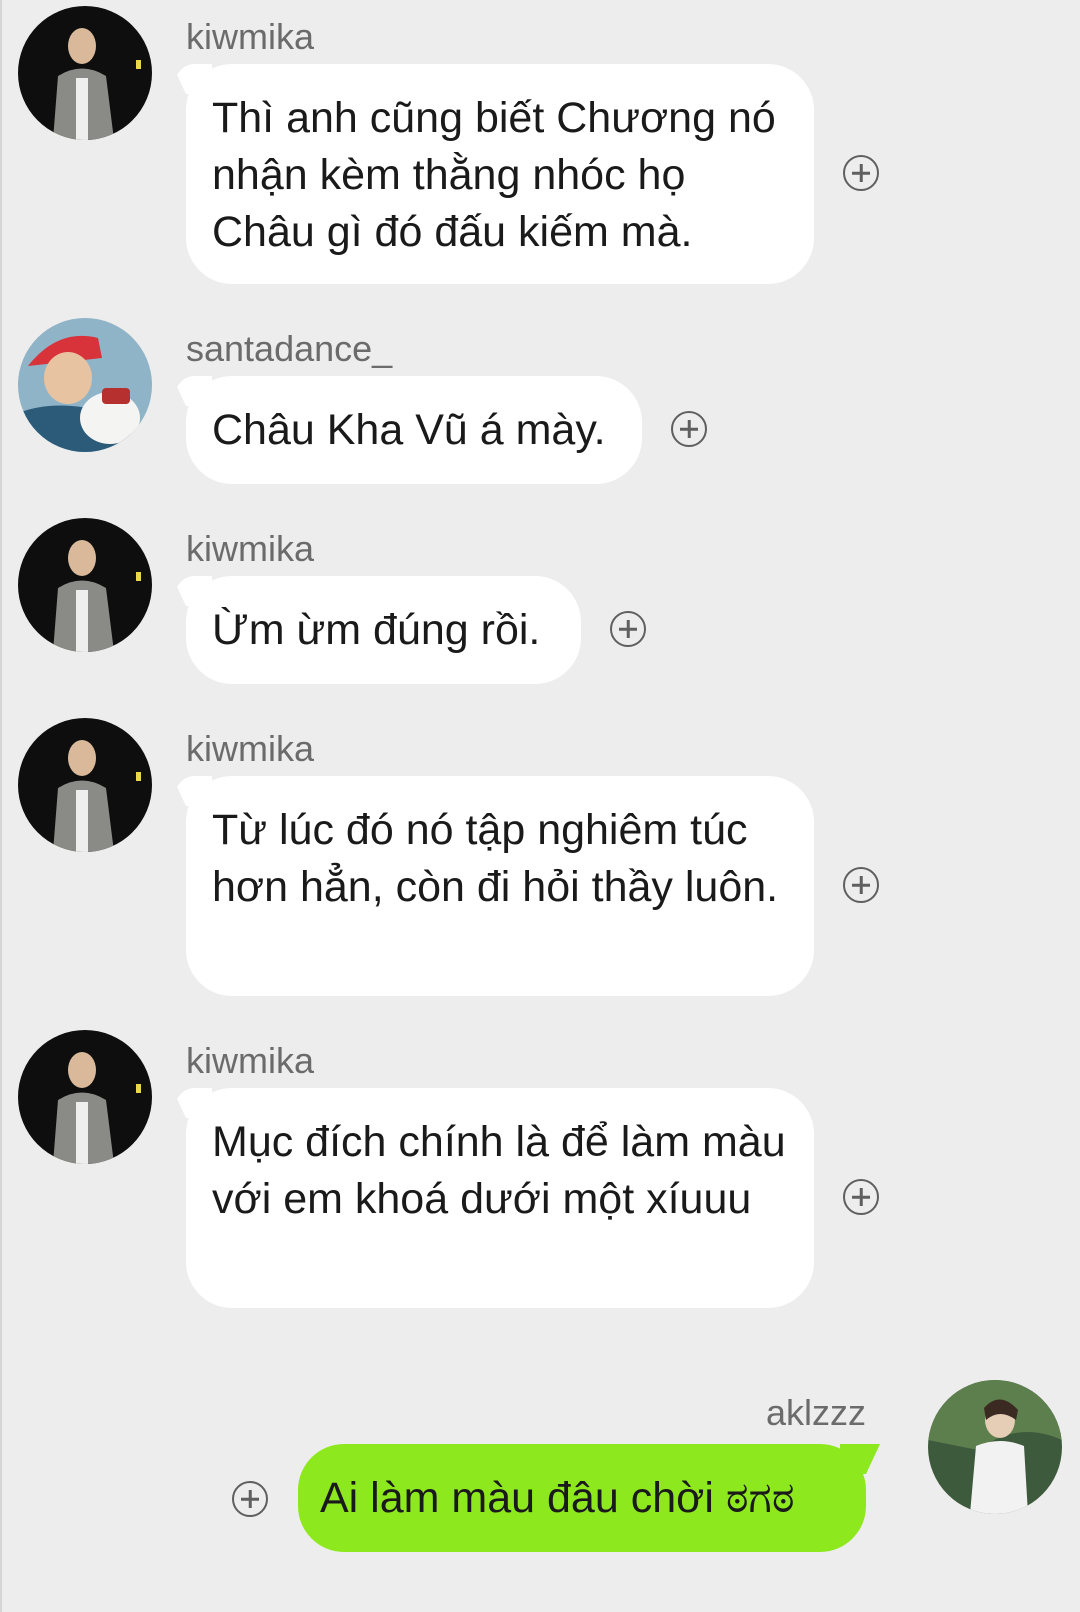 This screenshot has width=1080, height=1612. I want to click on message-bubble-outgoing: Ai làm màu đâu chời ಠಗಠ, so click(582, 1498).